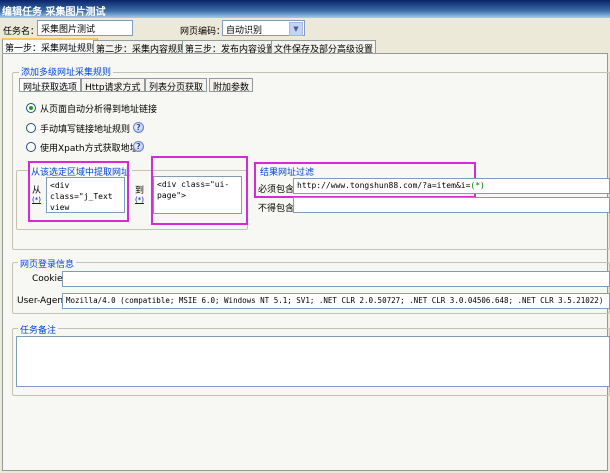 This screenshot has width=610, height=473. I want to click on tab-step1: 第一步：采集网址规则, so click(50, 46).